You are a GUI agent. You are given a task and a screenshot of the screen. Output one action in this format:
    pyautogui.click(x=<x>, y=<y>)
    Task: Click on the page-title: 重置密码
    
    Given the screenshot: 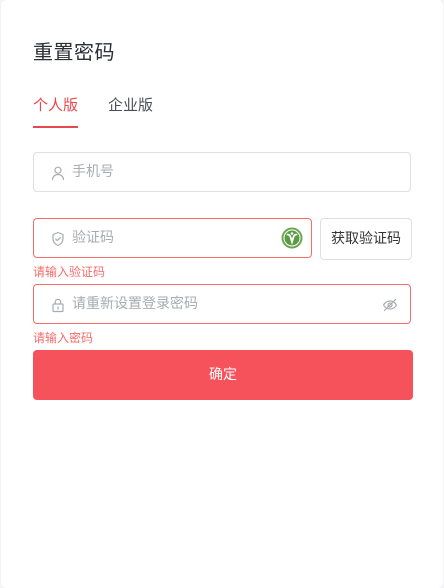 What is the action you would take?
    pyautogui.click(x=74, y=52)
    